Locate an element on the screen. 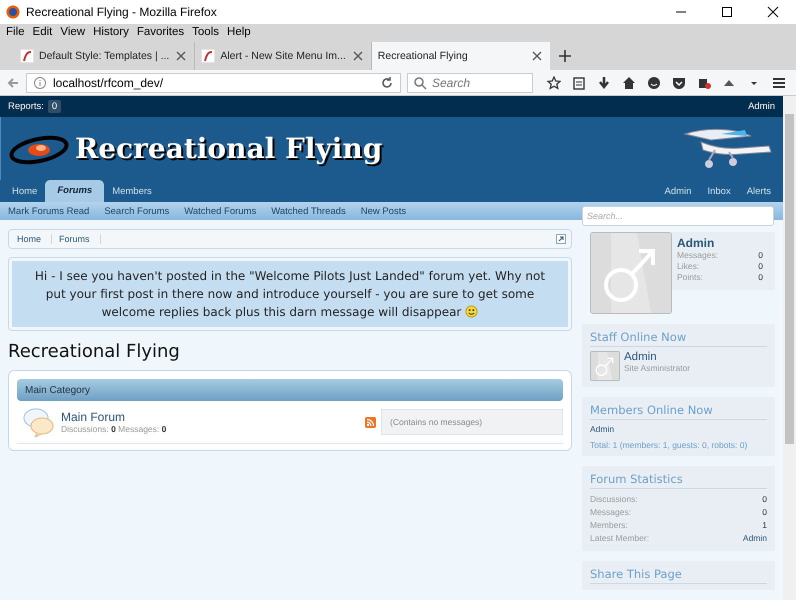 The width and height of the screenshot is (796, 600). jump-icon is located at coordinates (561, 239).